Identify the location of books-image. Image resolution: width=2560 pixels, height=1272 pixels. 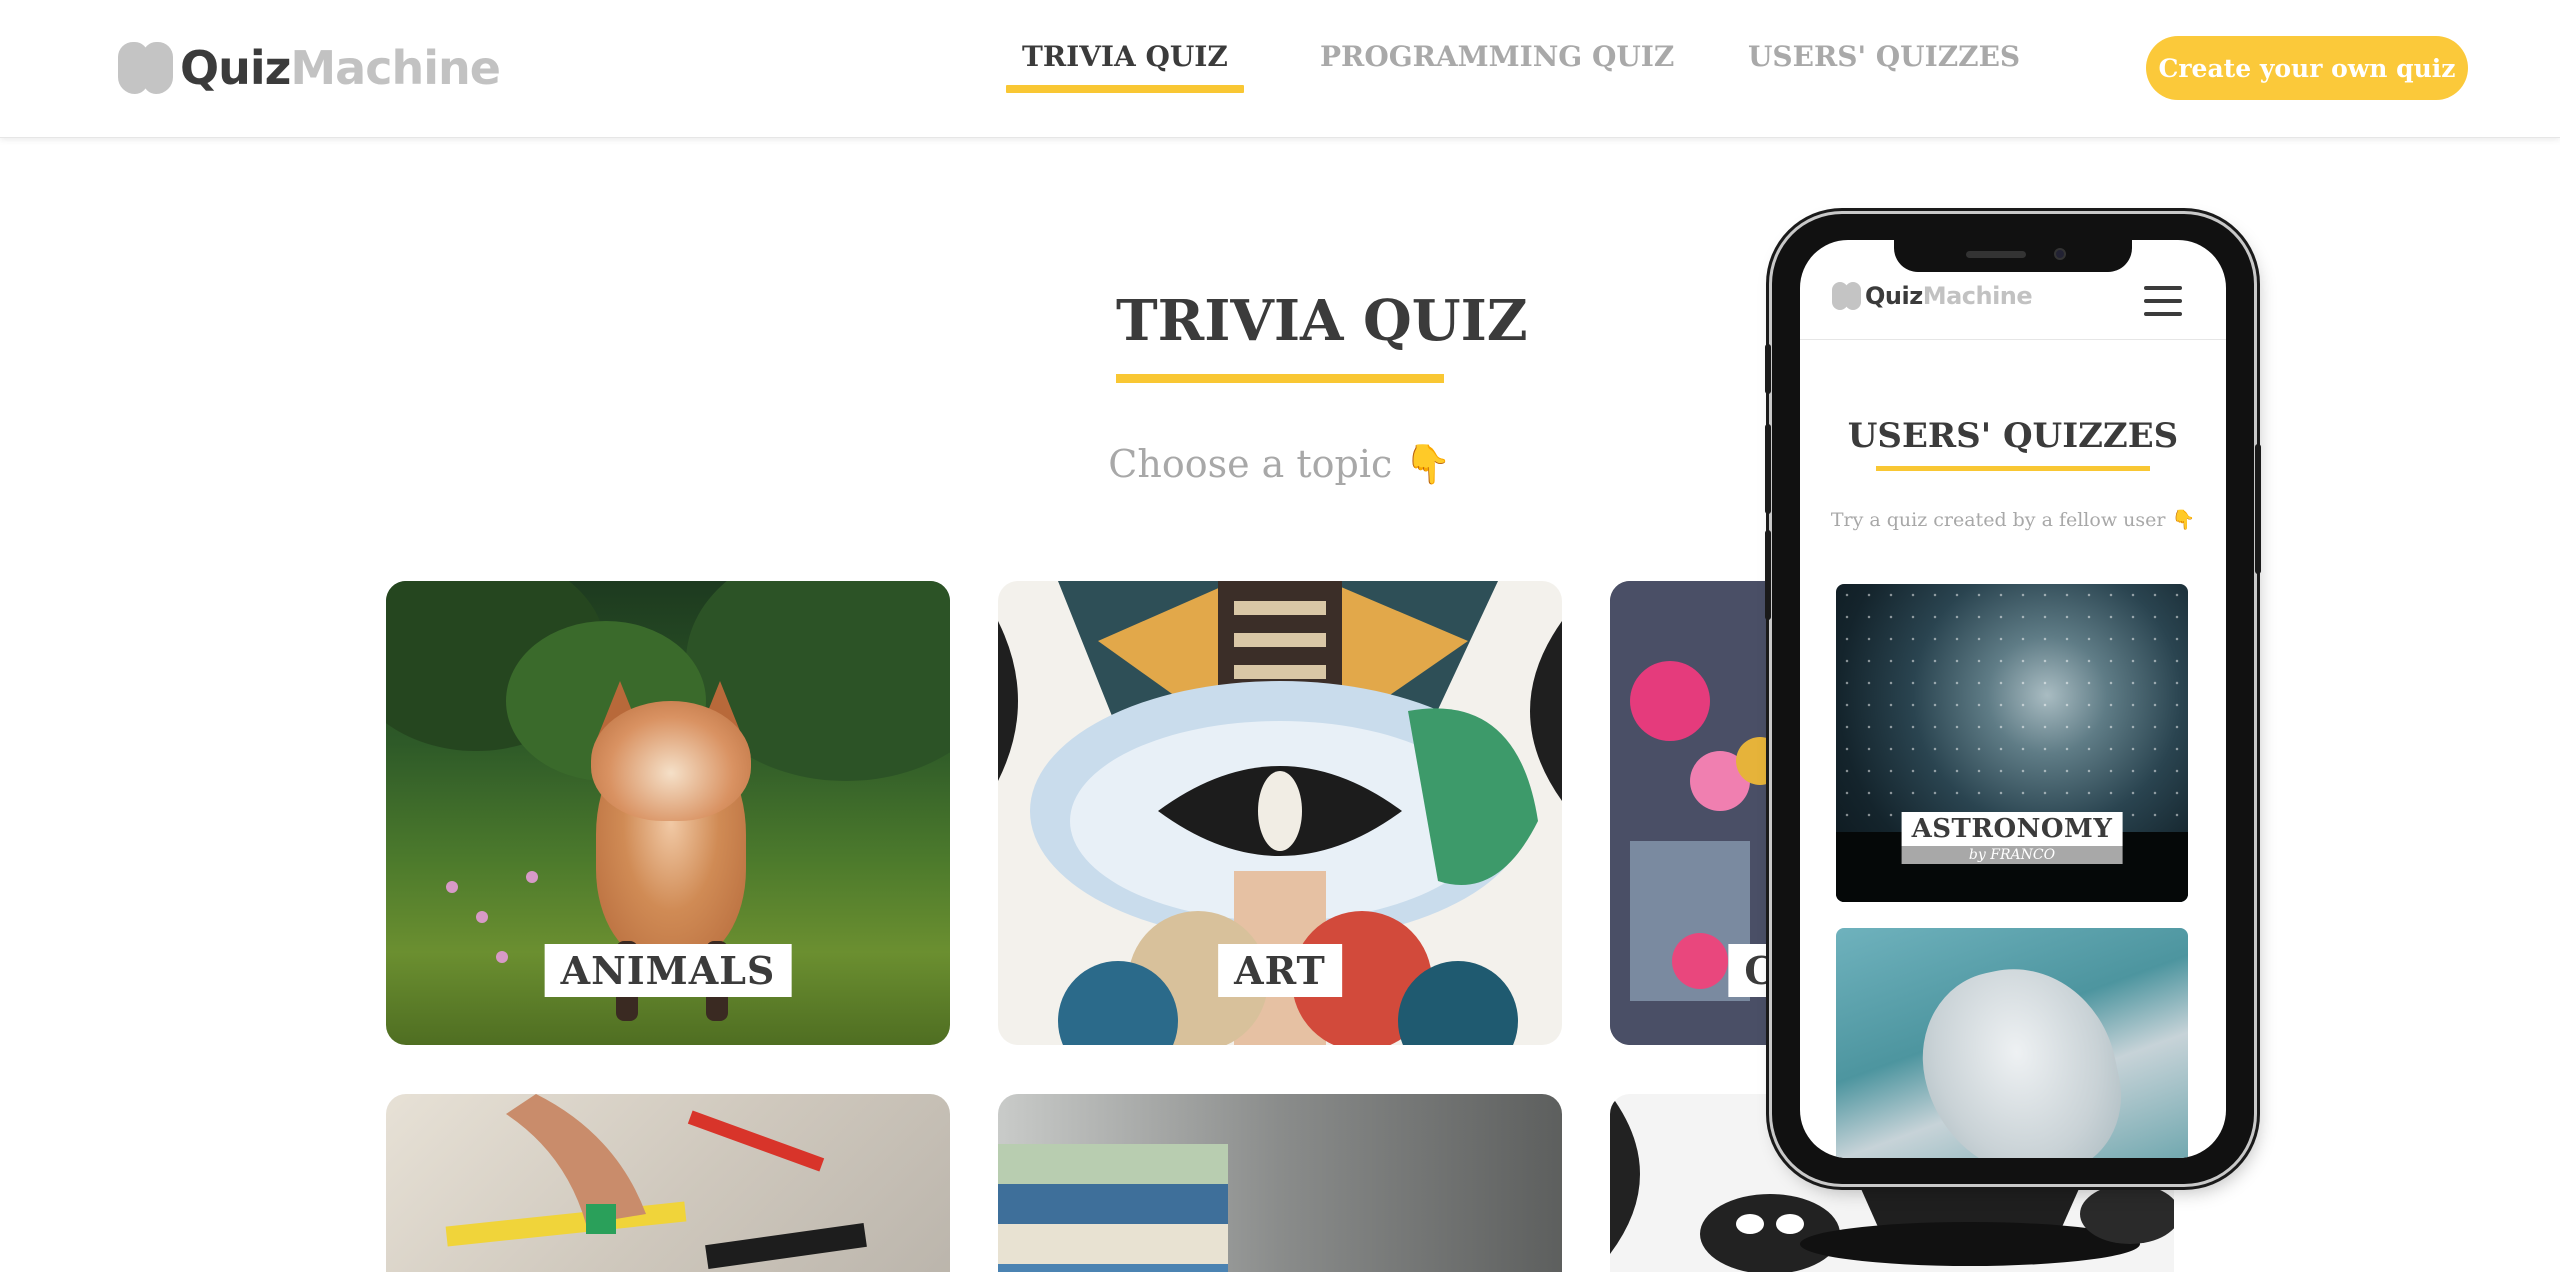
(1113, 1208).